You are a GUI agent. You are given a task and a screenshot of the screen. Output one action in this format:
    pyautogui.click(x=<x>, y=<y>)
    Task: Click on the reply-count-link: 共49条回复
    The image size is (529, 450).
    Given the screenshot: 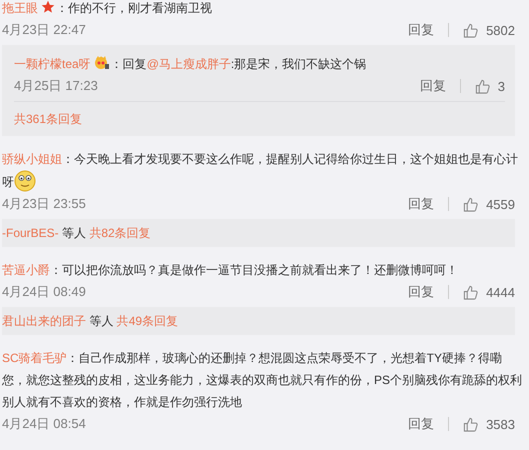 What is the action you would take?
    pyautogui.click(x=147, y=321)
    